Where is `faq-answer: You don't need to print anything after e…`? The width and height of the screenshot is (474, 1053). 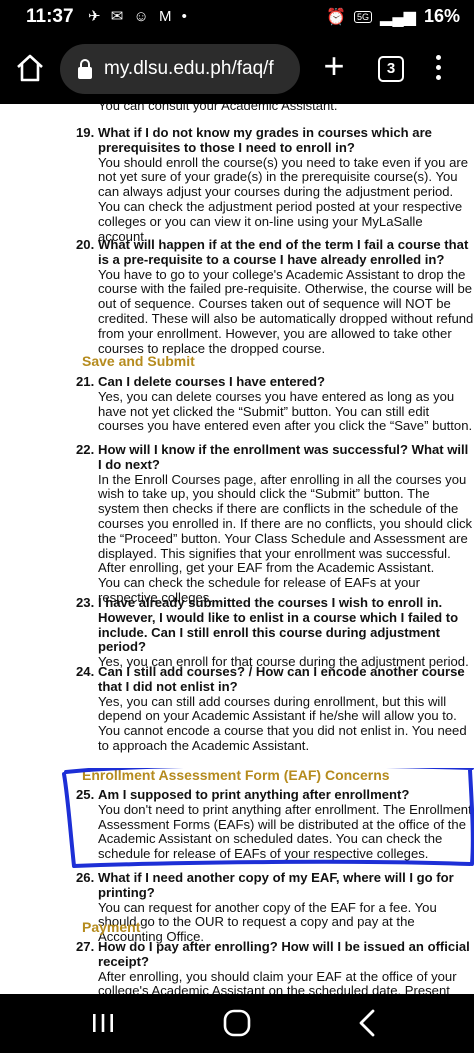
faq-answer: You don't need to print anything after e… is located at coordinates (285, 831).